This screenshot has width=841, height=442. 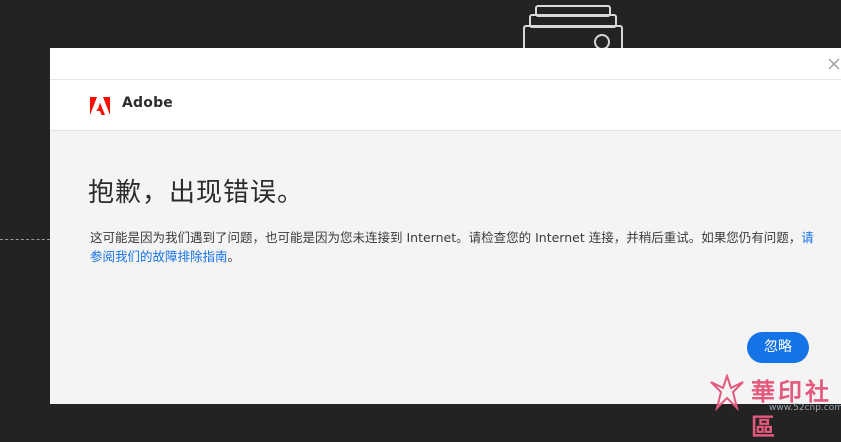 I want to click on error-heading: 抱歉，出现错误。, so click(x=196, y=193).